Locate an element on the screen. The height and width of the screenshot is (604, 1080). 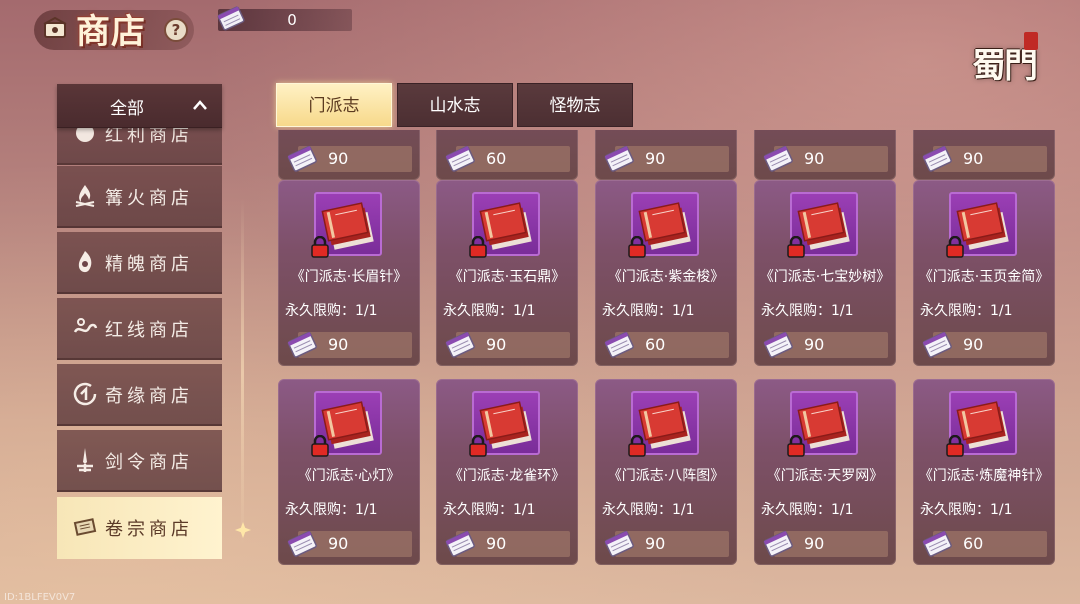
currency-value: 0 is located at coordinates (292, 20).